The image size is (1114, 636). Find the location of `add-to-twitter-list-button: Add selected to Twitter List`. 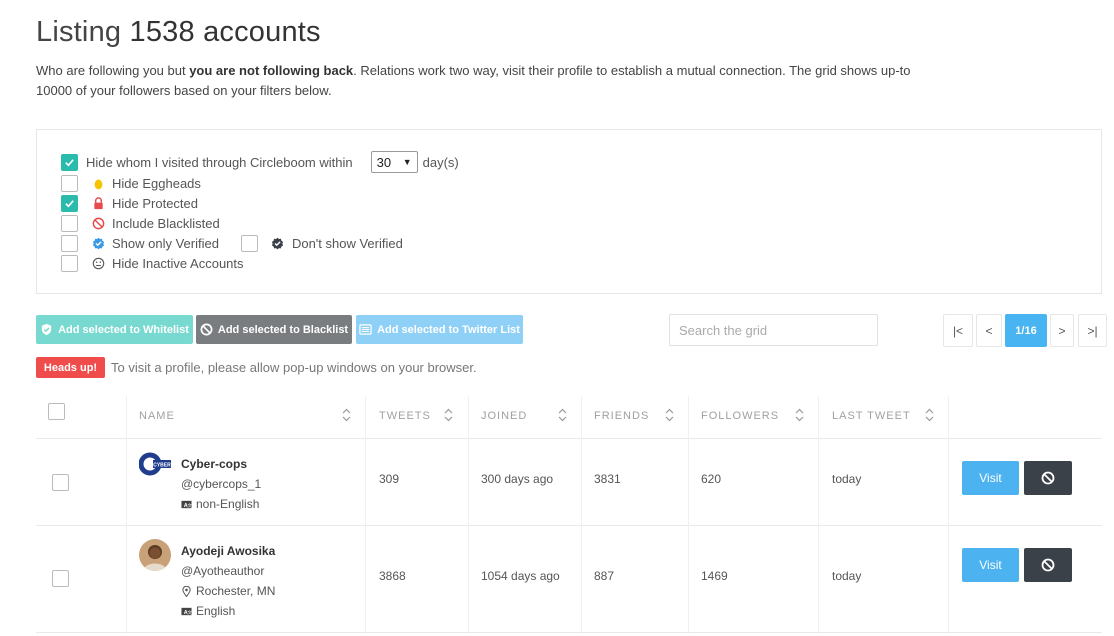

add-to-twitter-list-button: Add selected to Twitter List is located at coordinates (439, 329).